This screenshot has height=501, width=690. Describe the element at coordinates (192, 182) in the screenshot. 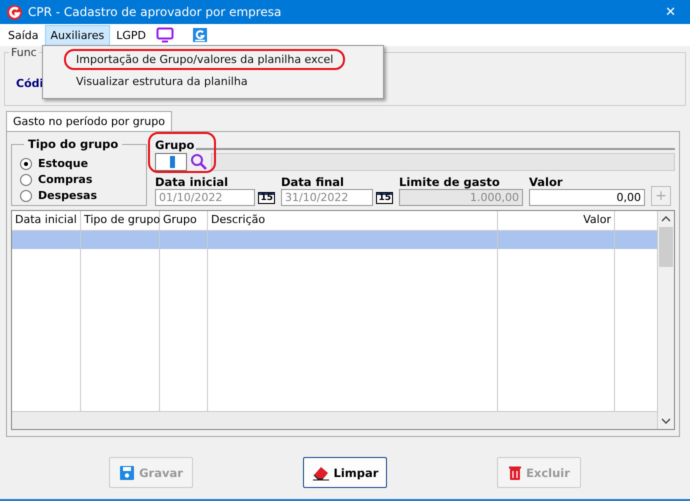

I see `field-label: Data inicial` at that location.